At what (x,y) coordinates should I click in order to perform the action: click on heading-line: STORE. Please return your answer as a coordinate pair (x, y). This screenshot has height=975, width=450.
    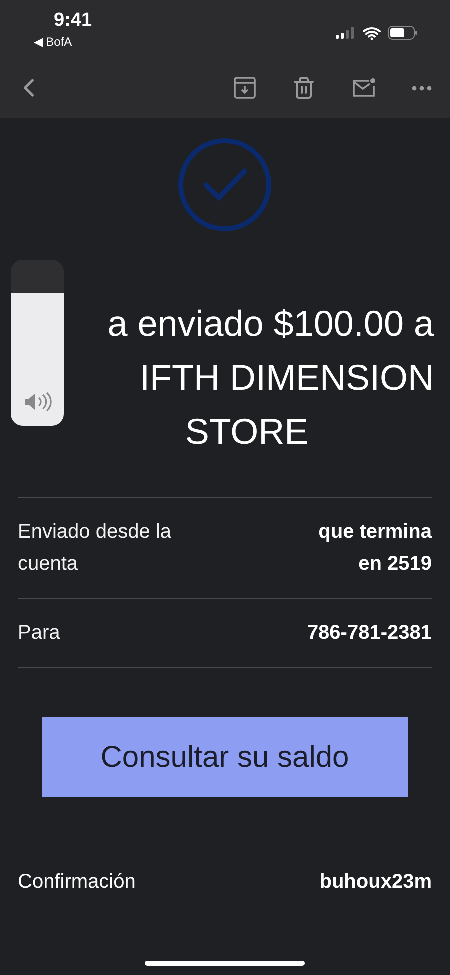
    Looking at the image, I should click on (247, 432).